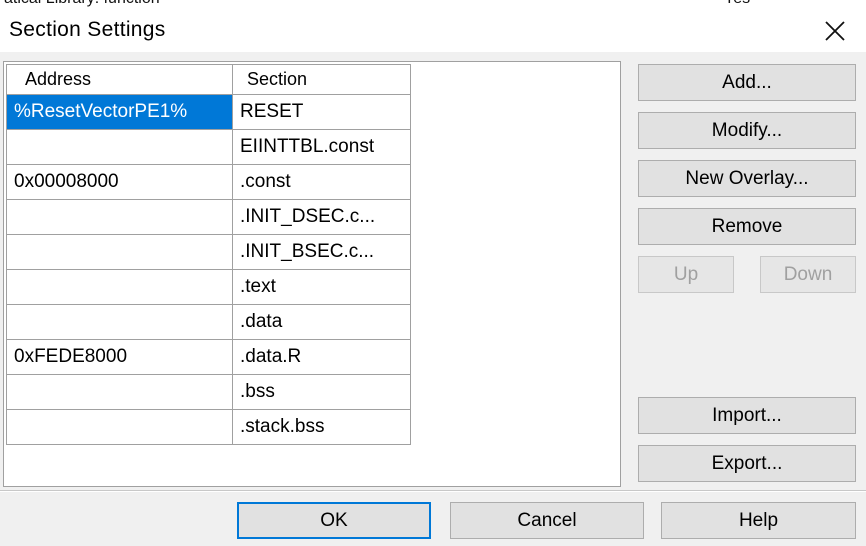 The image size is (866, 546). Describe the element at coordinates (433, 4) in the screenshot. I see `background-window-strip: atical Library: function Yes` at that location.